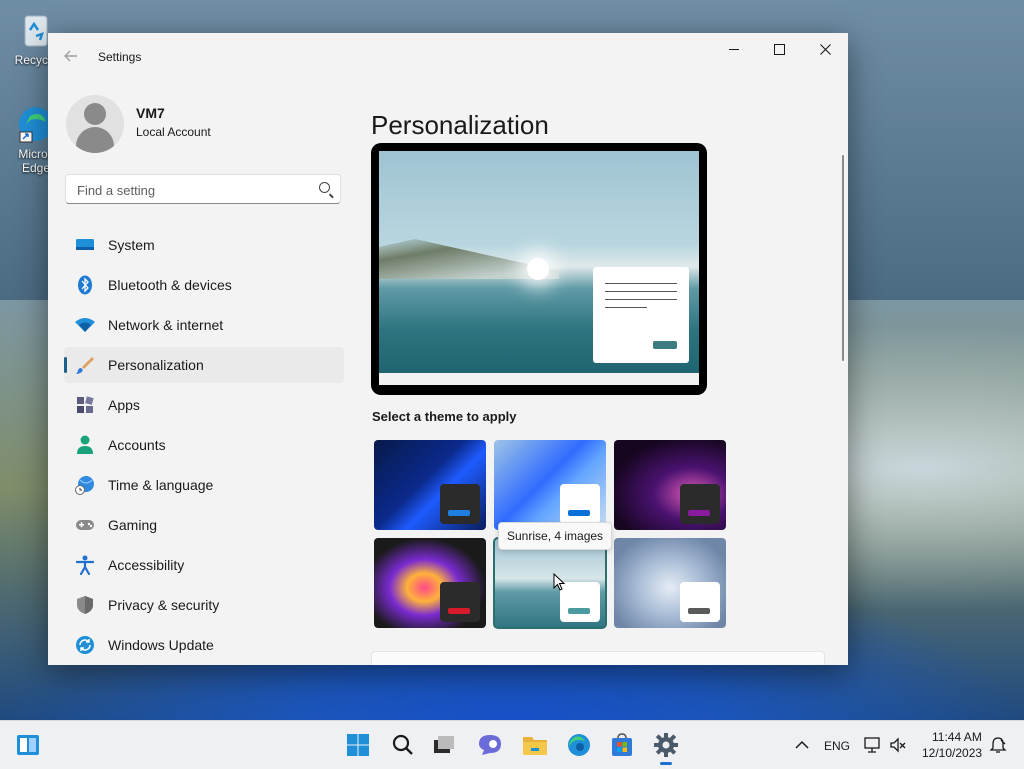 The image size is (1024, 769). I want to click on store-button, so click(622, 745).